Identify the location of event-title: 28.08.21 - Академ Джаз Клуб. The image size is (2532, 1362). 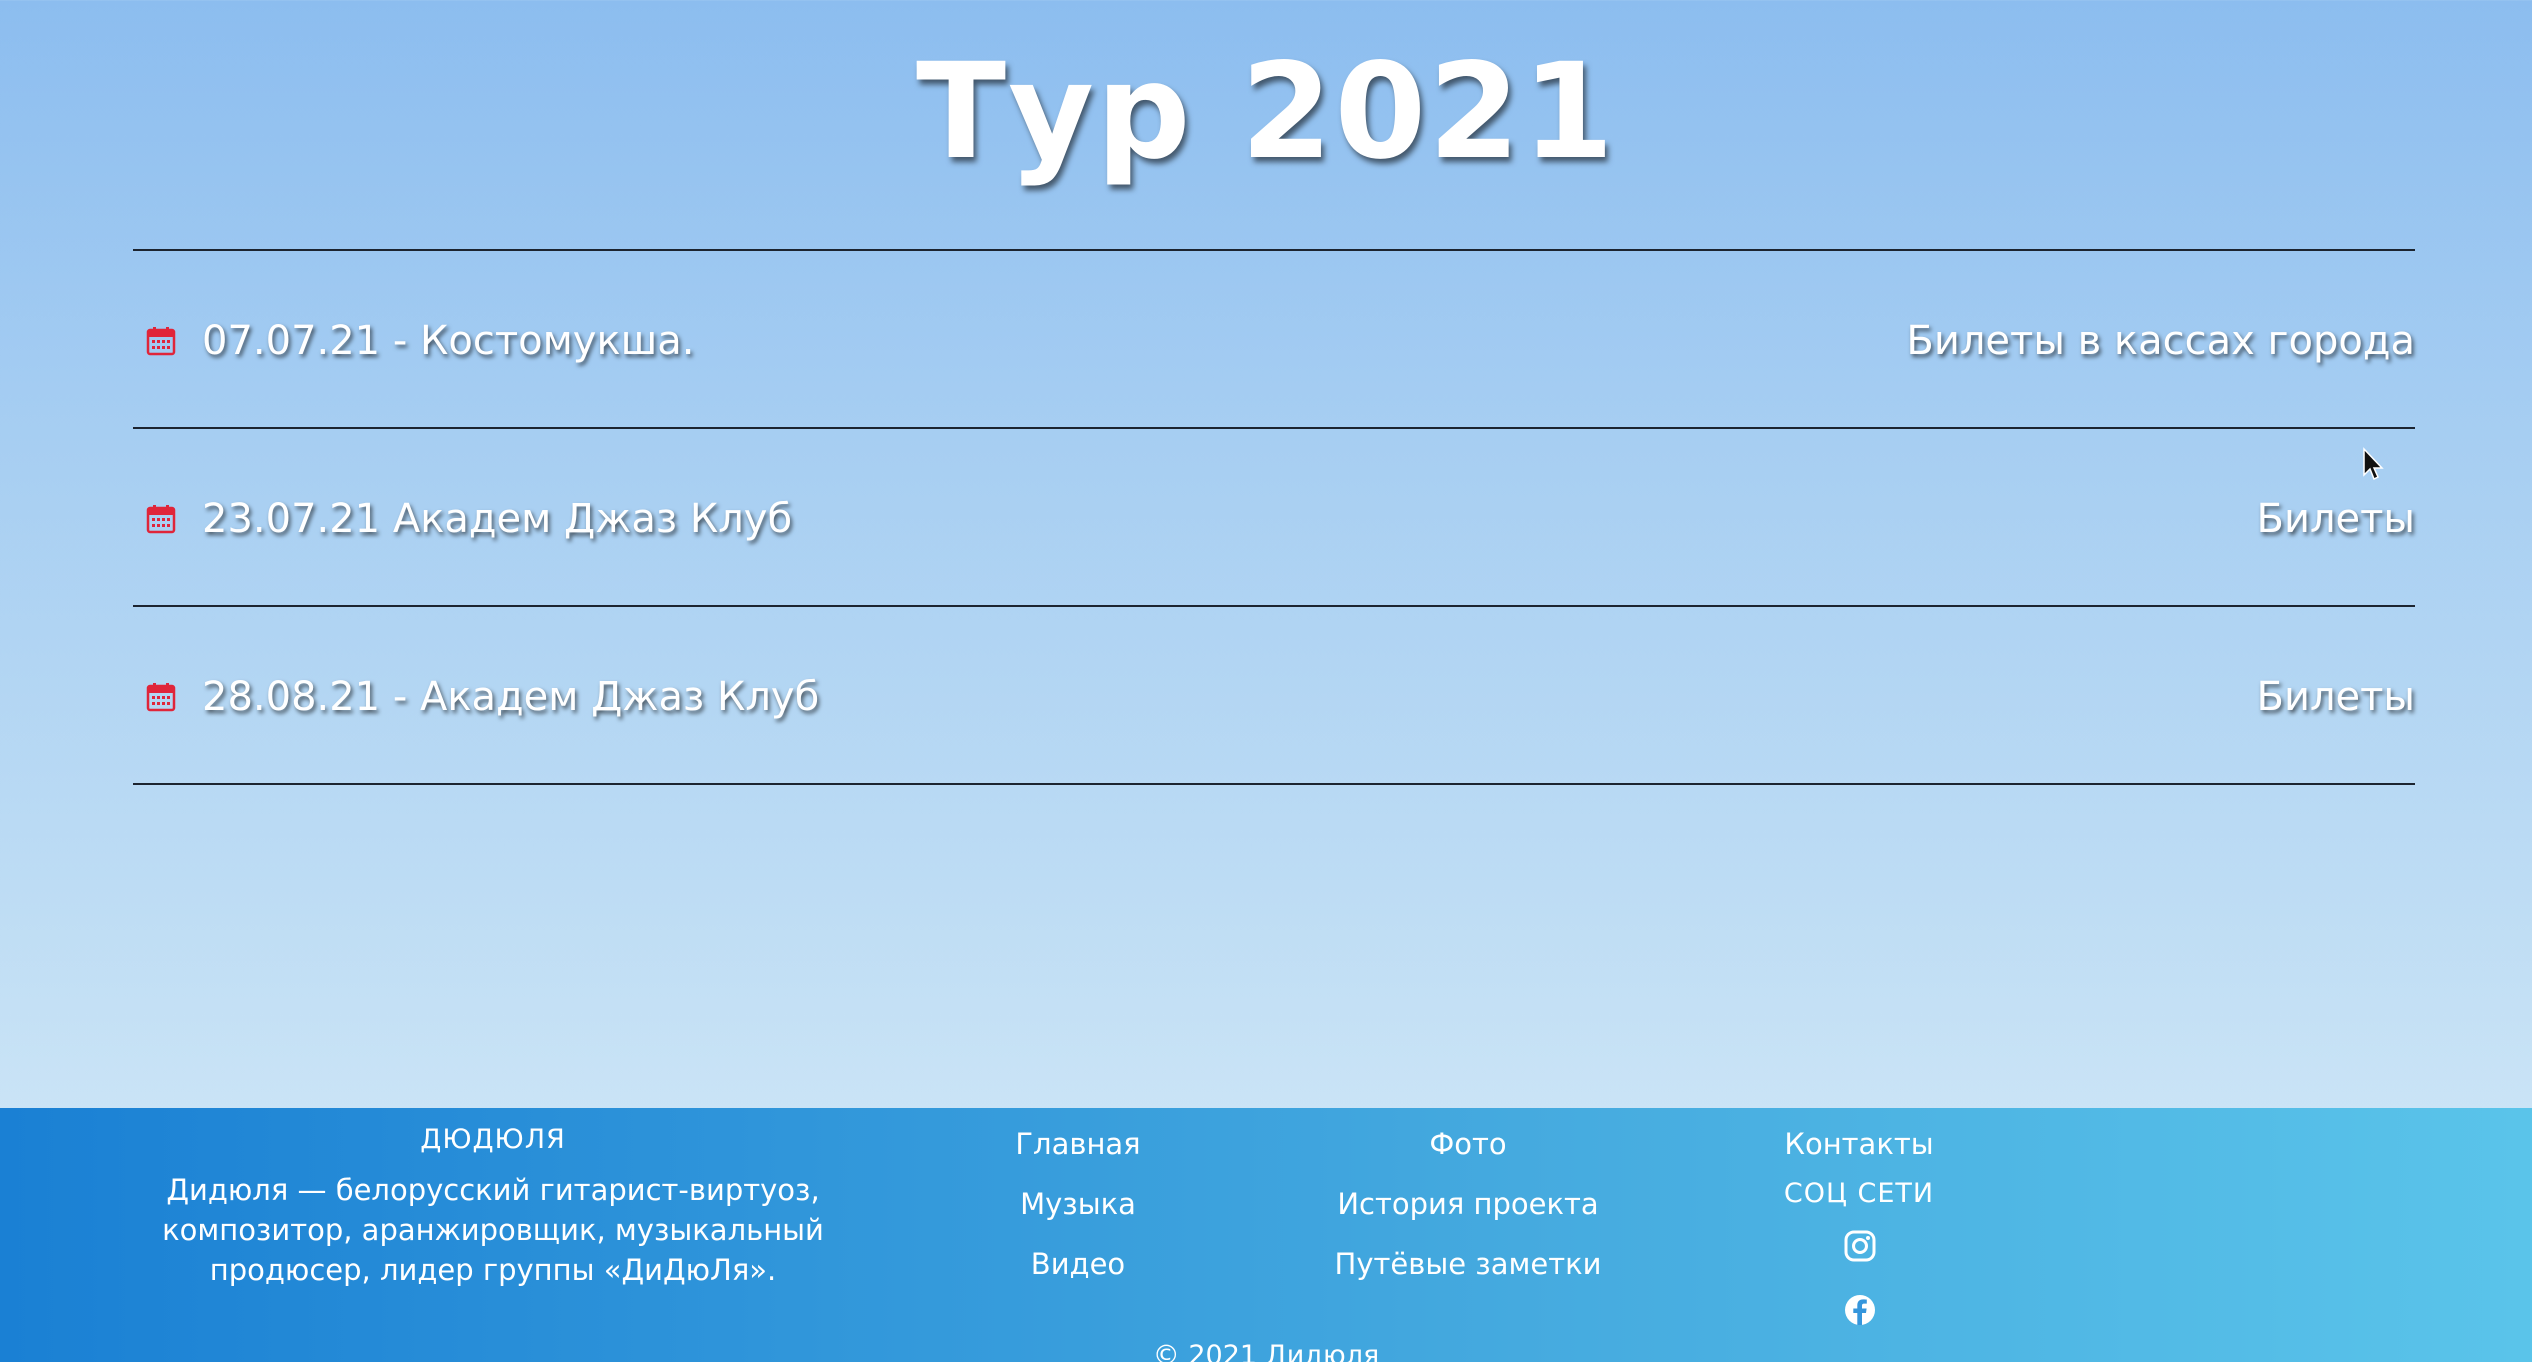
(511, 697).